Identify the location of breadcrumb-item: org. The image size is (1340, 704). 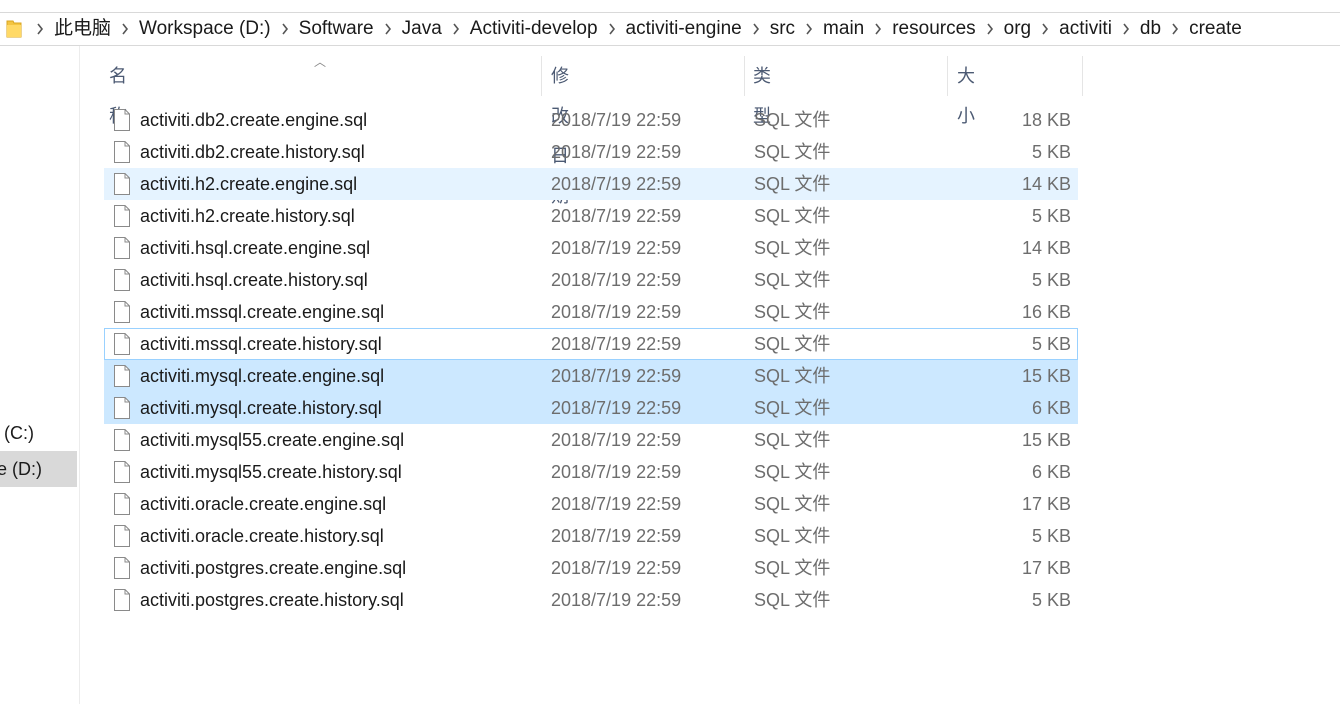
(1017, 29).